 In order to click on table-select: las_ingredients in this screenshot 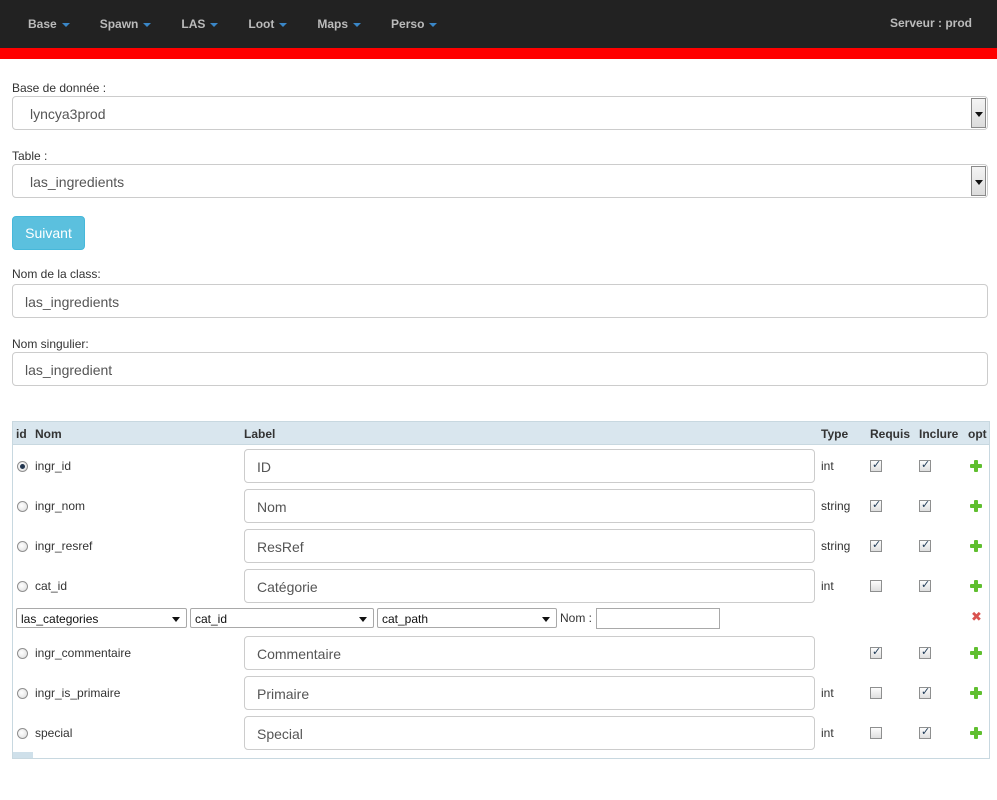, I will do `click(500, 181)`.